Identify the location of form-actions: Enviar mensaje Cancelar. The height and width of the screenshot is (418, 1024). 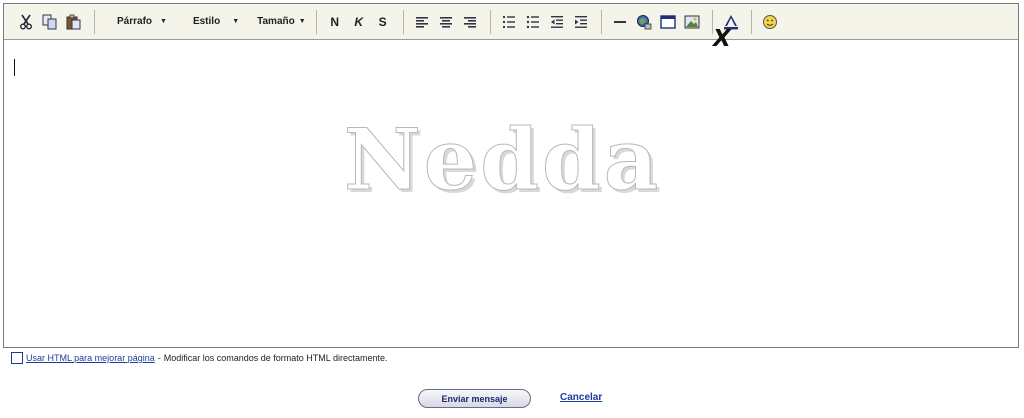
(512, 399).